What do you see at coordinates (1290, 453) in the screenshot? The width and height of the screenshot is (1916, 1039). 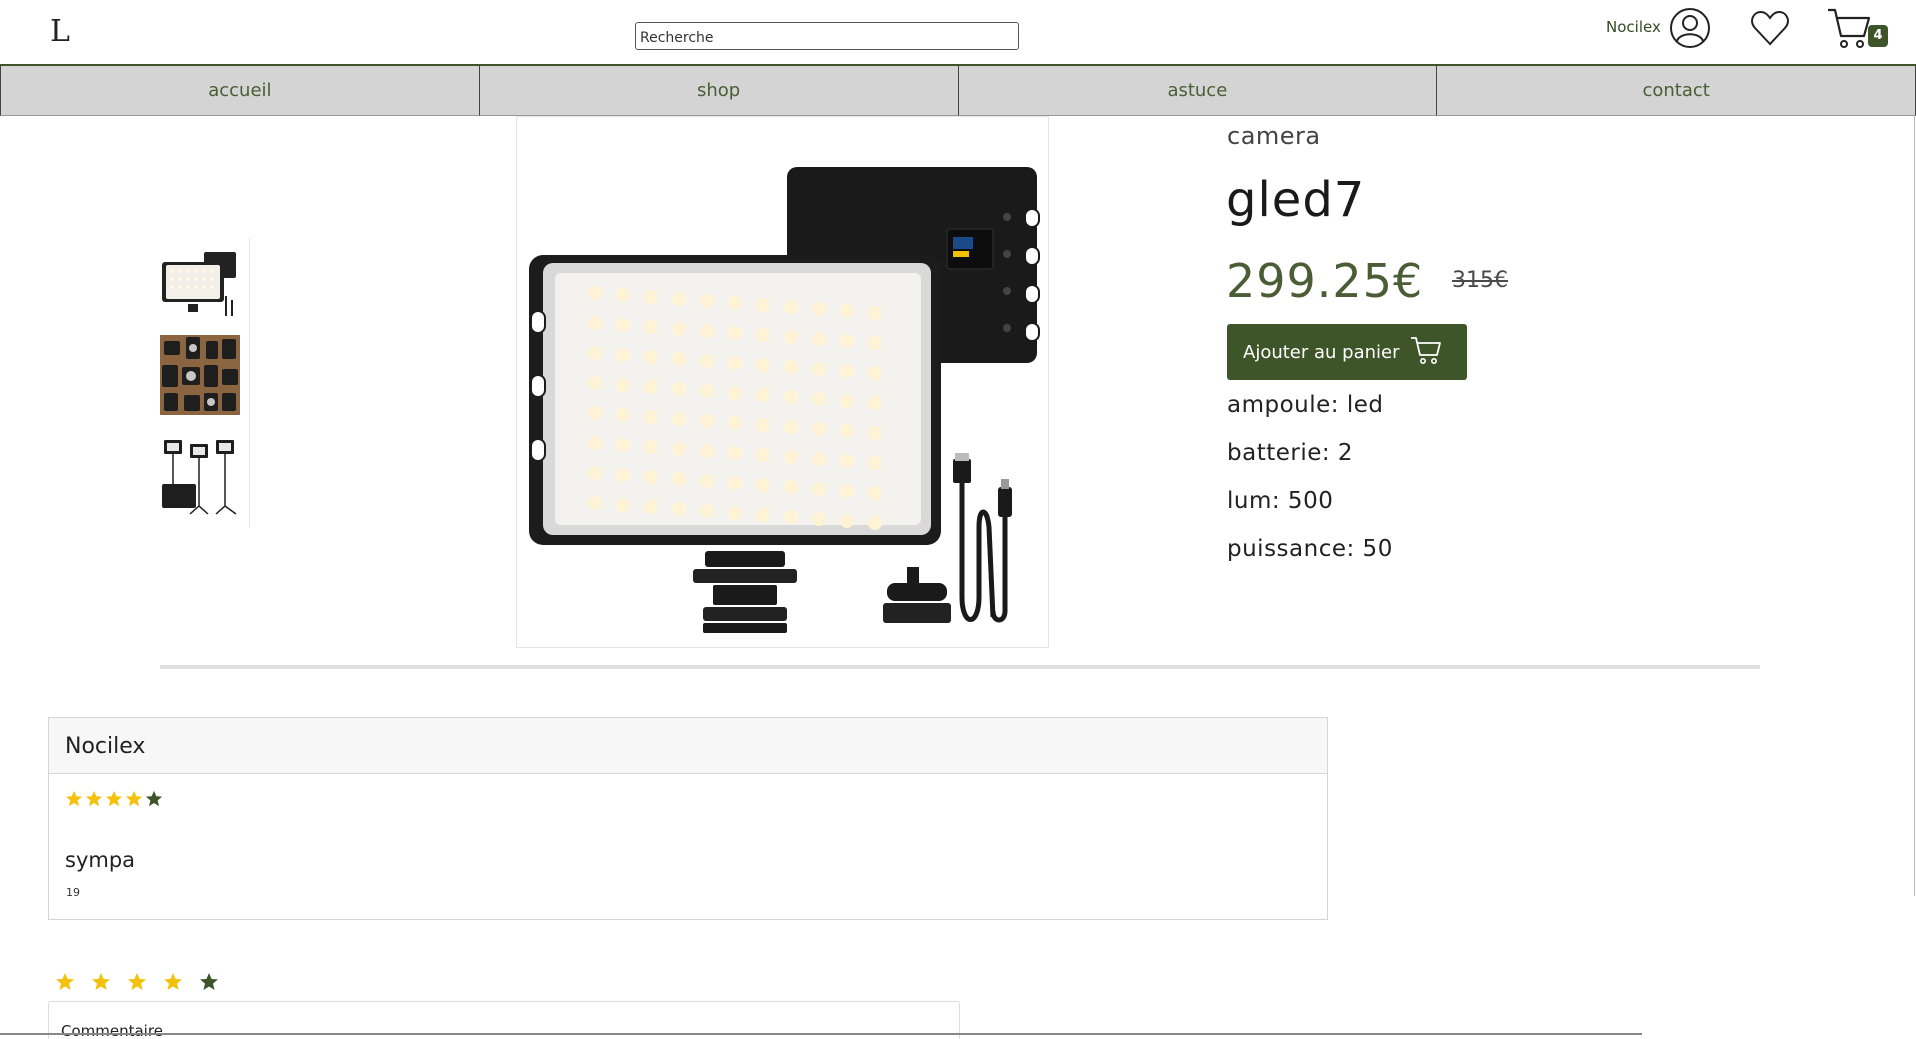 I see `spec-batterie: batterie: 2` at bounding box center [1290, 453].